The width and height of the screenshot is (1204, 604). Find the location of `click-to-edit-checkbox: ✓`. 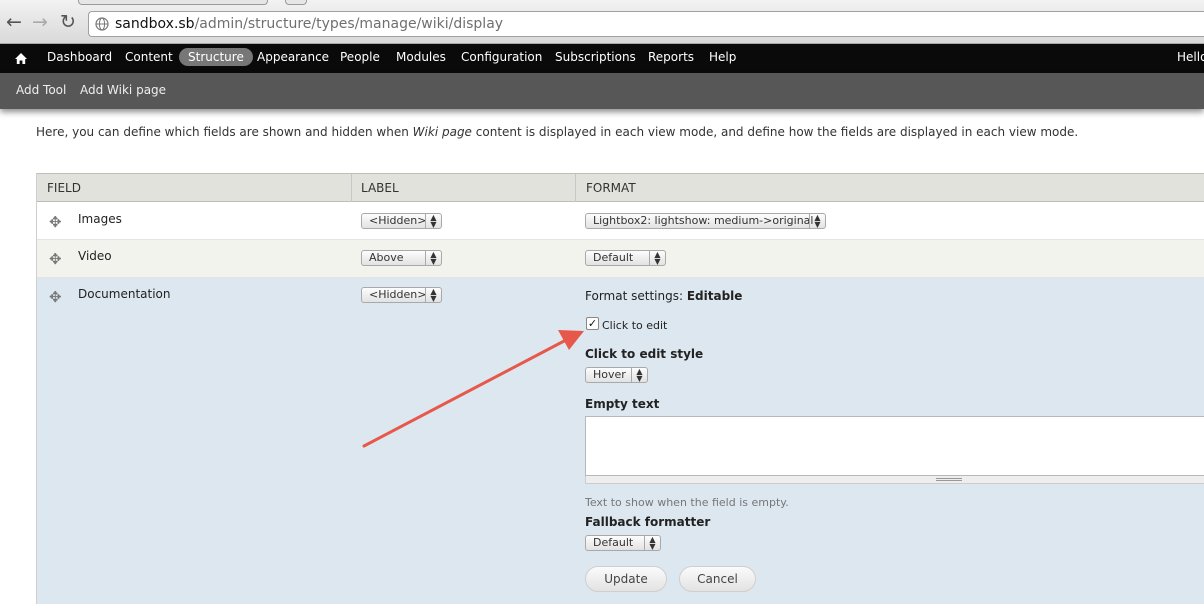

click-to-edit-checkbox: ✓ is located at coordinates (592, 323).